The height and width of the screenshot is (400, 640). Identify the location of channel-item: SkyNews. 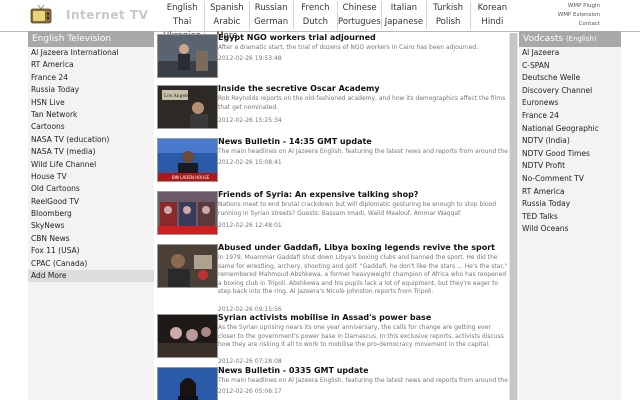
(91, 226).